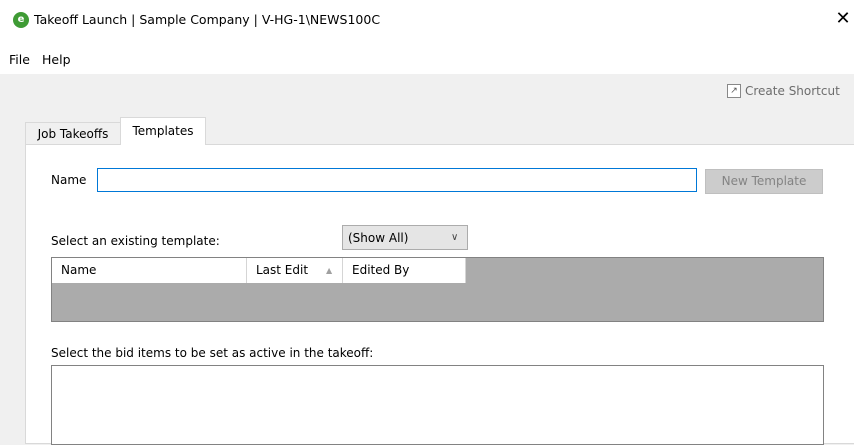 The width and height of the screenshot is (854, 445). What do you see at coordinates (73, 133) in the screenshot?
I see `tab-job-takeoffs: Job Takeoffs` at bounding box center [73, 133].